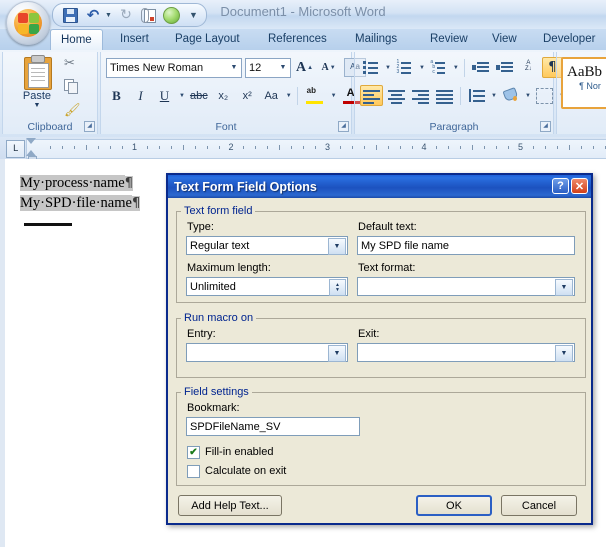 This screenshot has height=547, width=606. Describe the element at coordinates (126, 15) in the screenshot. I see `redo-icon: ↻` at that location.